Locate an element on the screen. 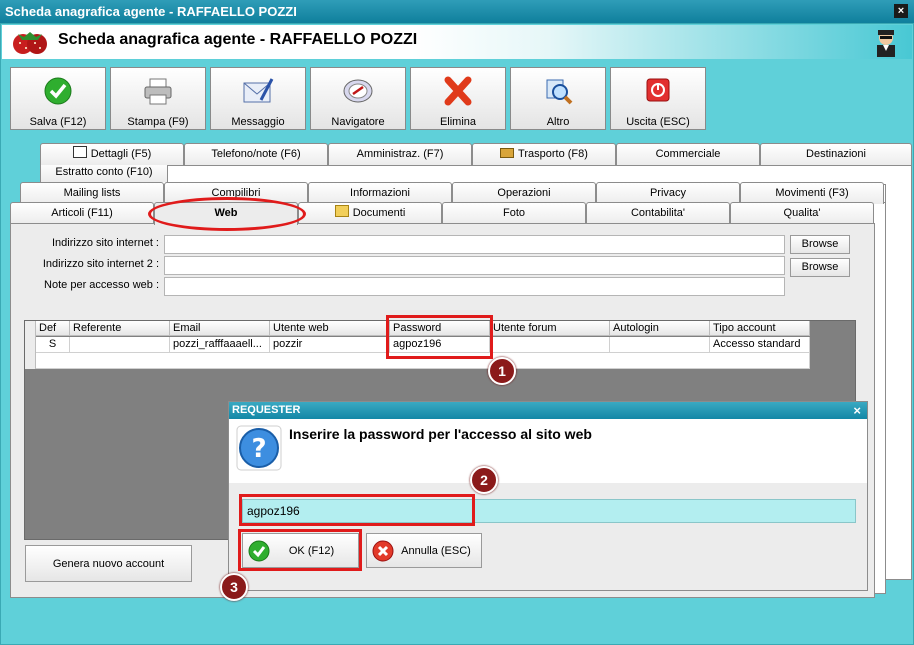 This screenshot has width=914, height=645. print-button: Stampa (F9) is located at coordinates (158, 98).